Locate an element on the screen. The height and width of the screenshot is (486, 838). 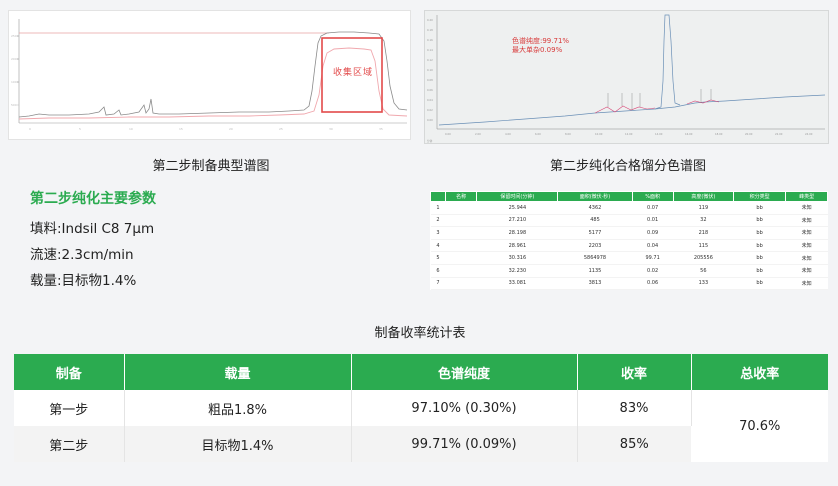
peak-rt: 32.230 is located at coordinates (517, 271).